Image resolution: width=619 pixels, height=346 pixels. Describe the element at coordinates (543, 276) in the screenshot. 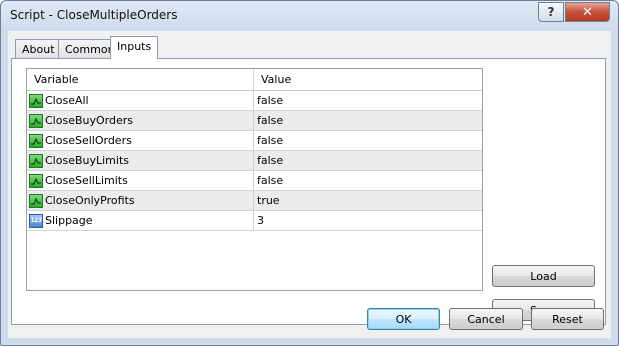

I see `load-button: Load` at that location.